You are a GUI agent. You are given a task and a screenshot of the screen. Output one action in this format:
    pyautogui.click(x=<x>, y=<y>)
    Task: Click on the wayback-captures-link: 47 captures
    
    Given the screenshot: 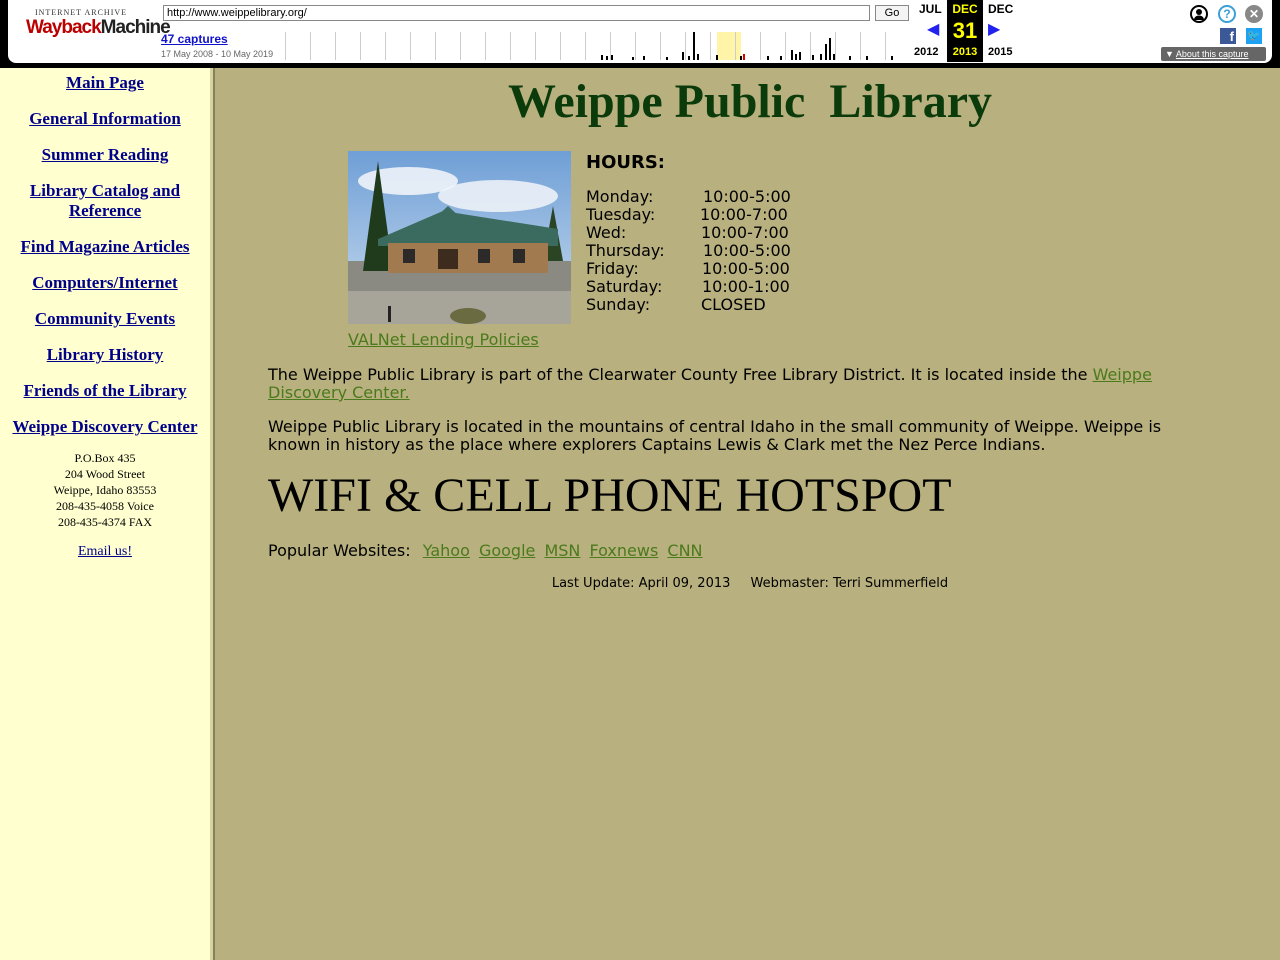 What is the action you would take?
    pyautogui.click(x=194, y=39)
    